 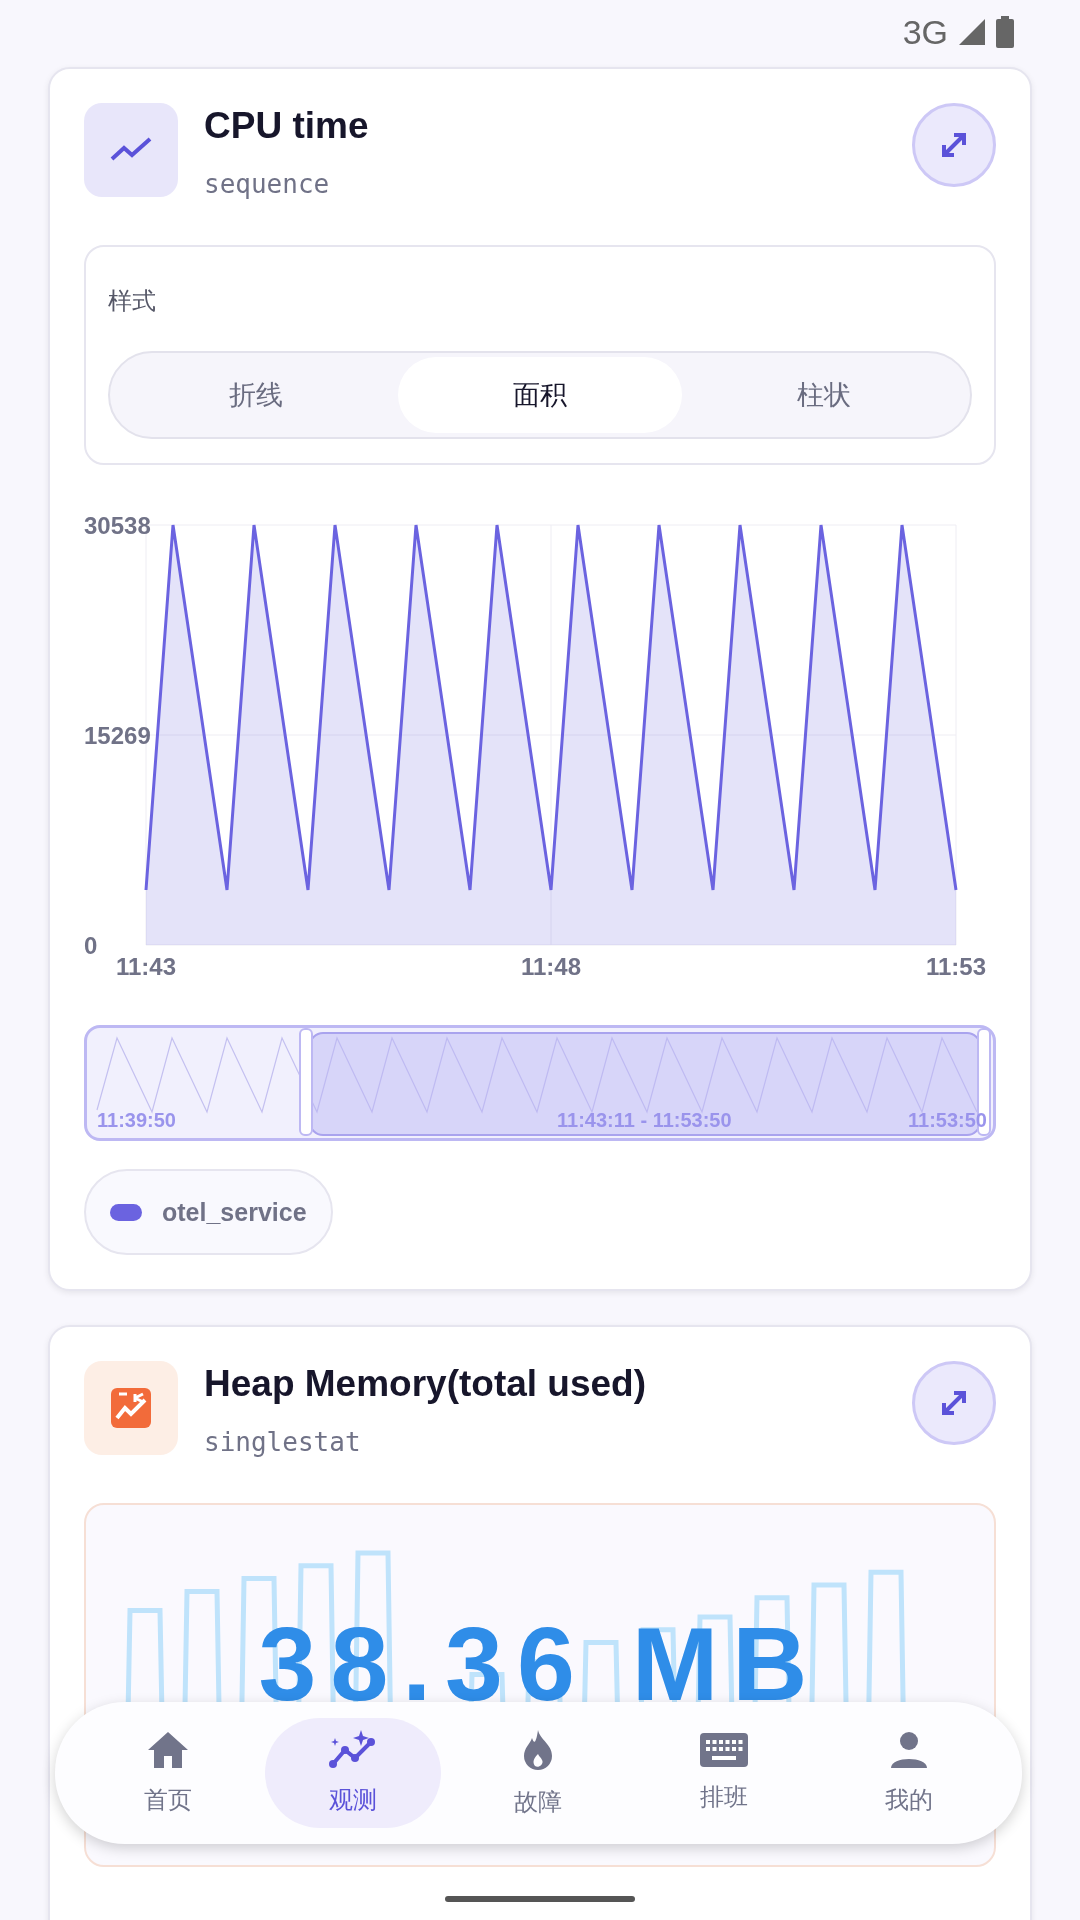 What do you see at coordinates (136, 1120) in the screenshot?
I see `range-start-label: 11:39:50` at bounding box center [136, 1120].